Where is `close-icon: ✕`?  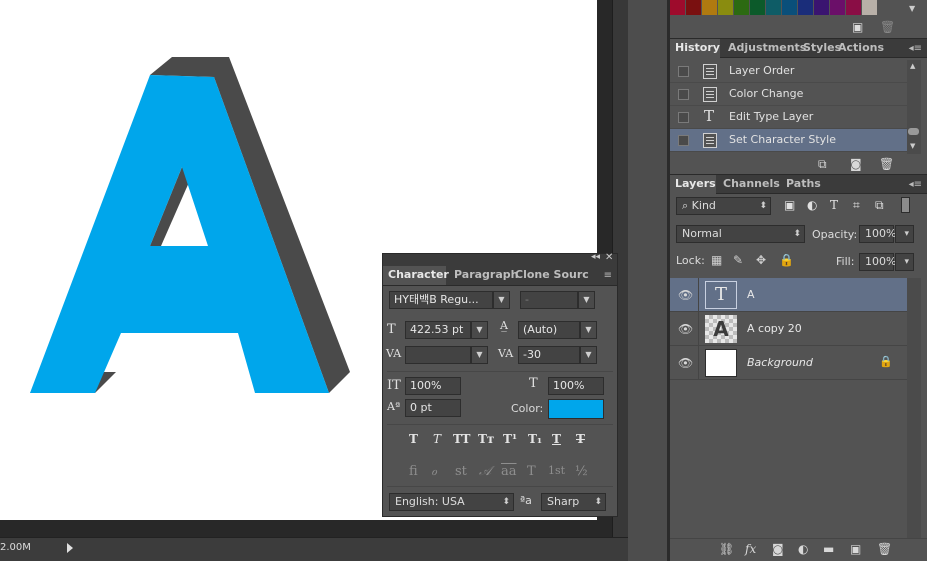
close-icon: ✕ is located at coordinates (609, 257).